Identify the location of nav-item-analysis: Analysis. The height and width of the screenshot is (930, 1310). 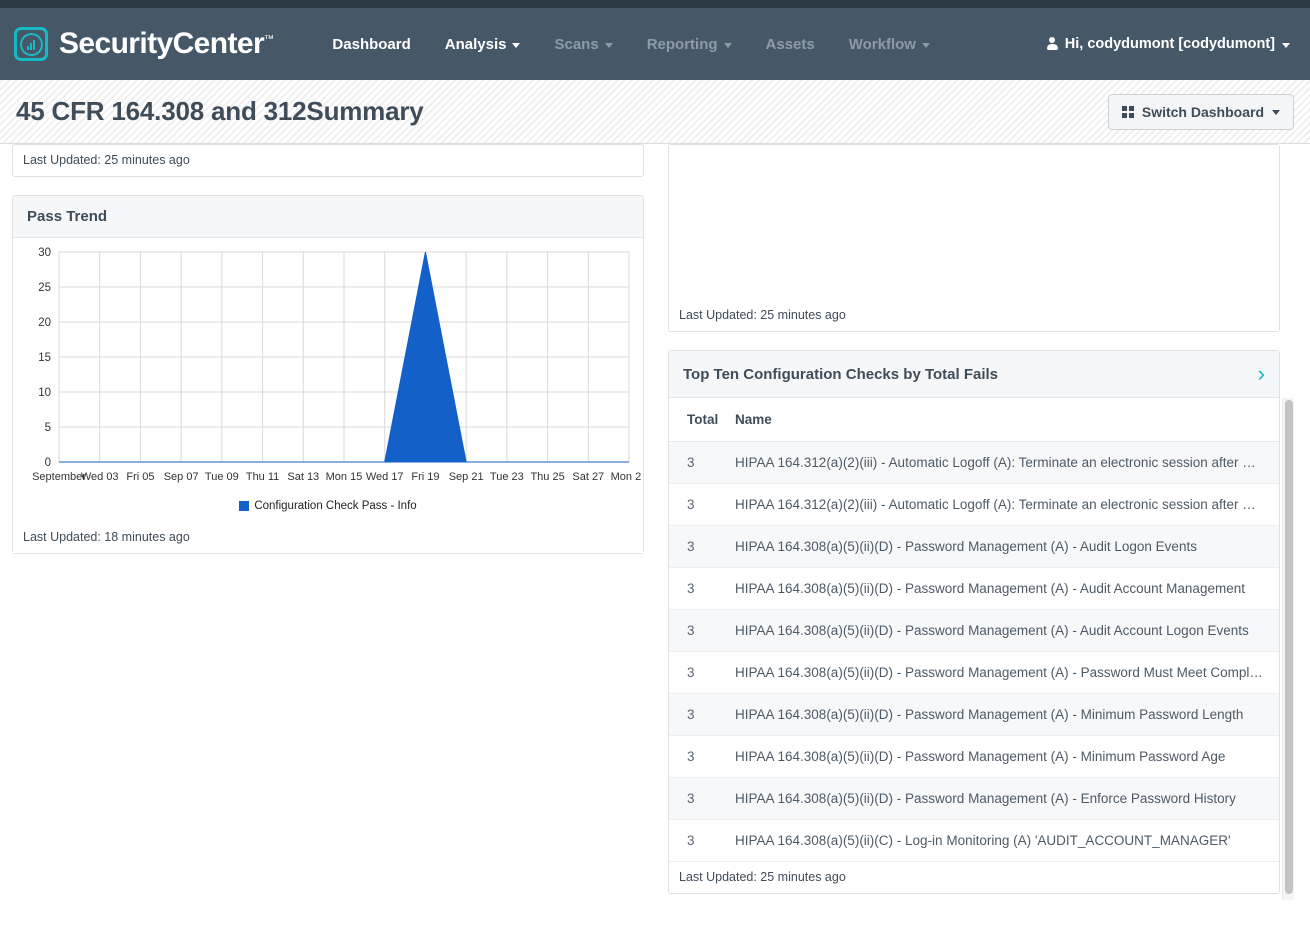
(483, 44).